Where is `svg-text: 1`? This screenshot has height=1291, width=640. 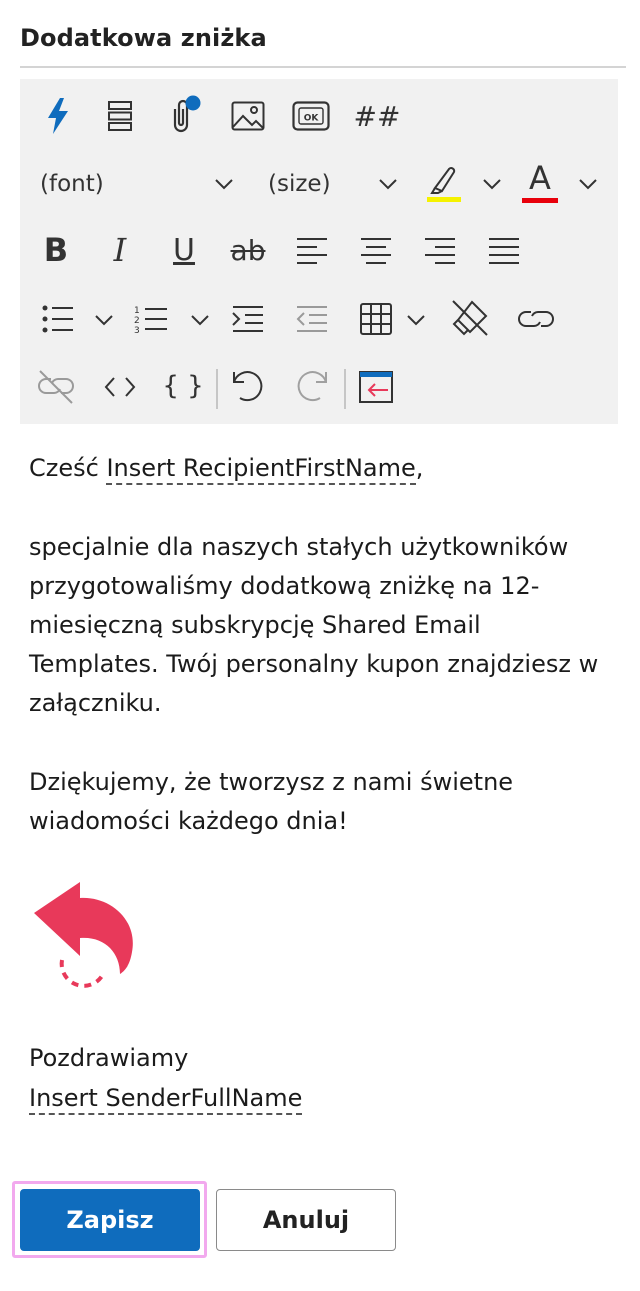
svg-text: 1 is located at coordinates (137, 311).